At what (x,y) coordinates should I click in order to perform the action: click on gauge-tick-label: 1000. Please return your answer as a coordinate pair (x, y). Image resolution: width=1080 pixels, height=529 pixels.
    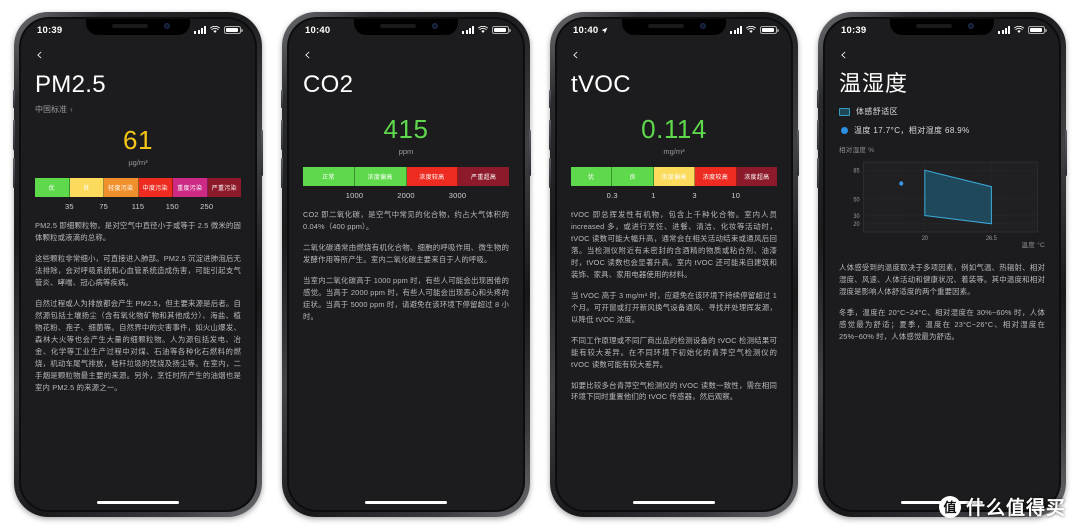
    Looking at the image, I should click on (354, 195).